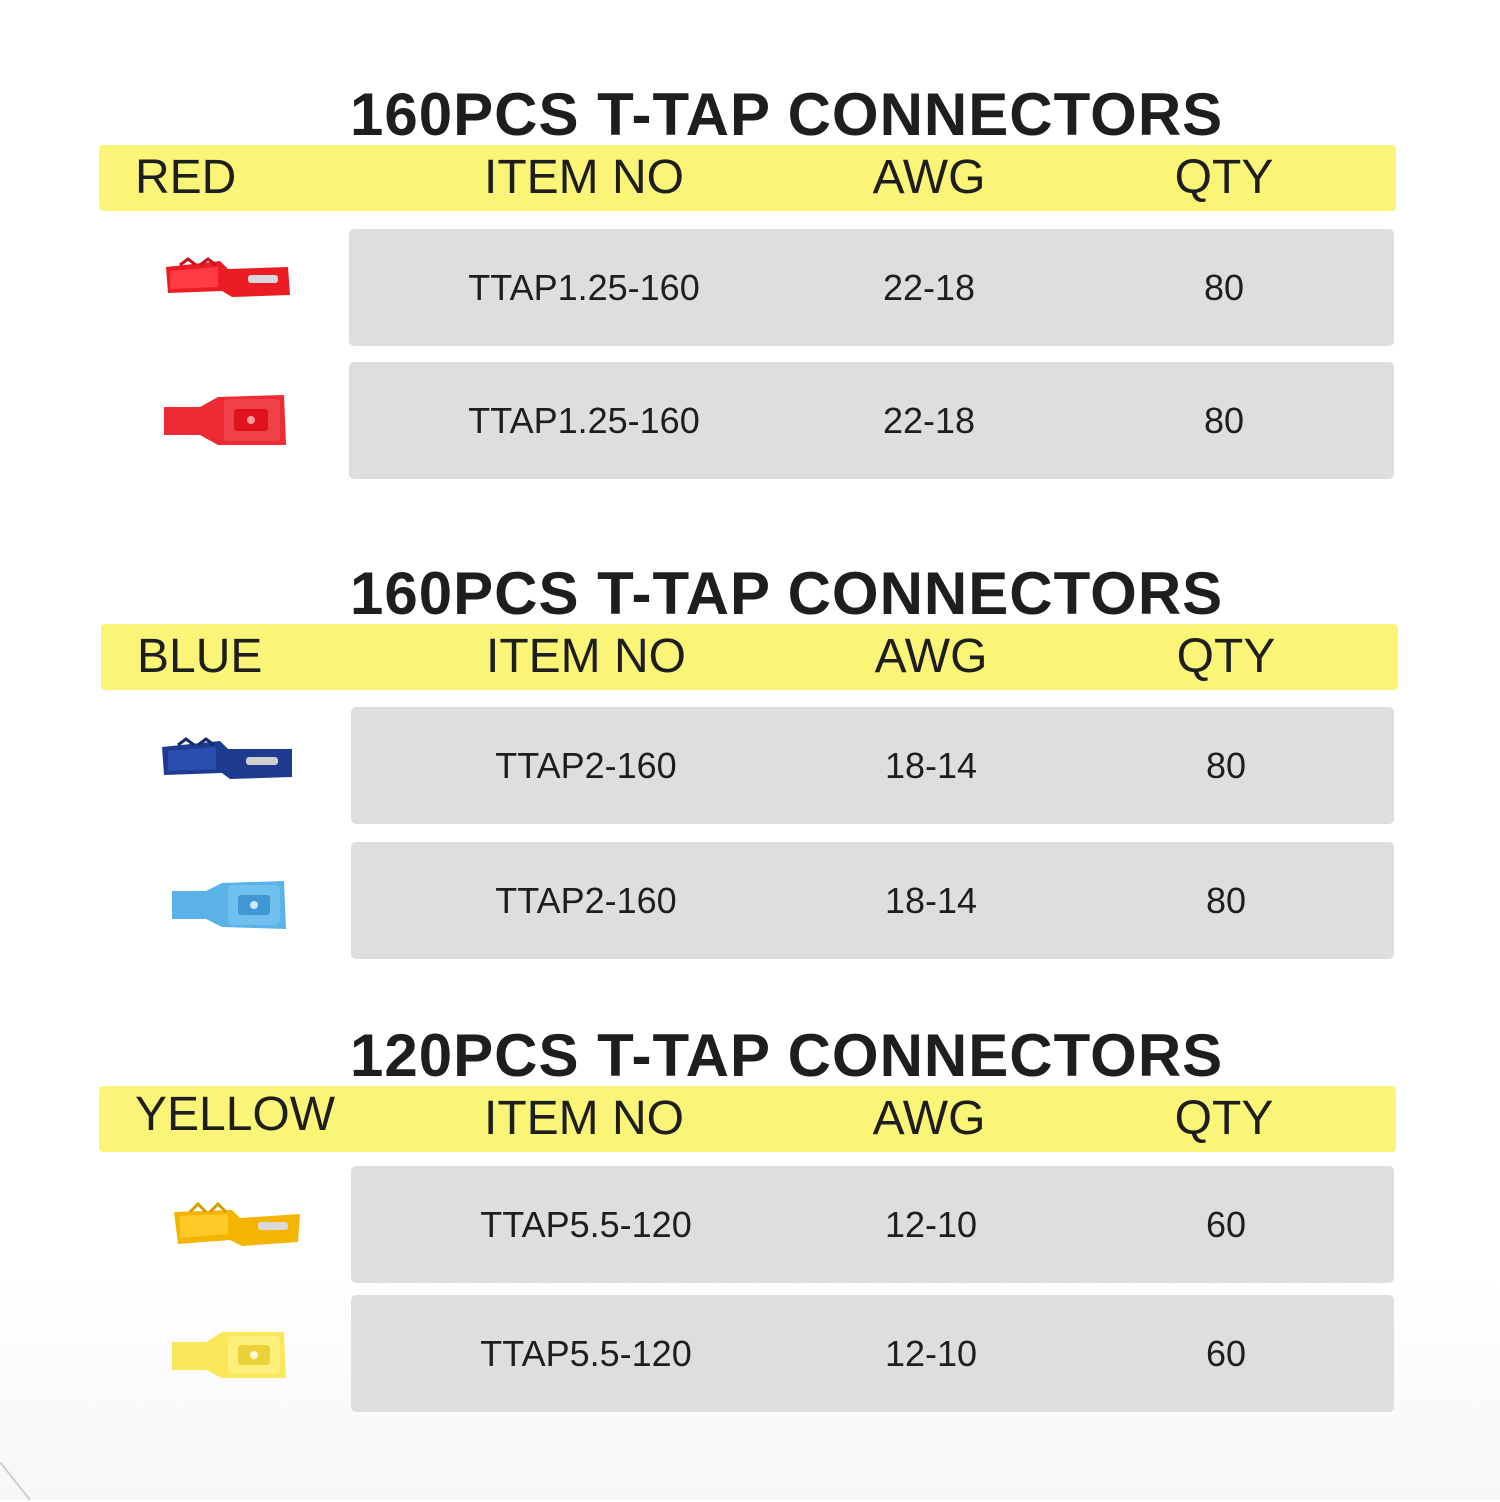 Image resolution: width=1500 pixels, height=1502 pixels. I want to click on color-label: RED, so click(186, 177).